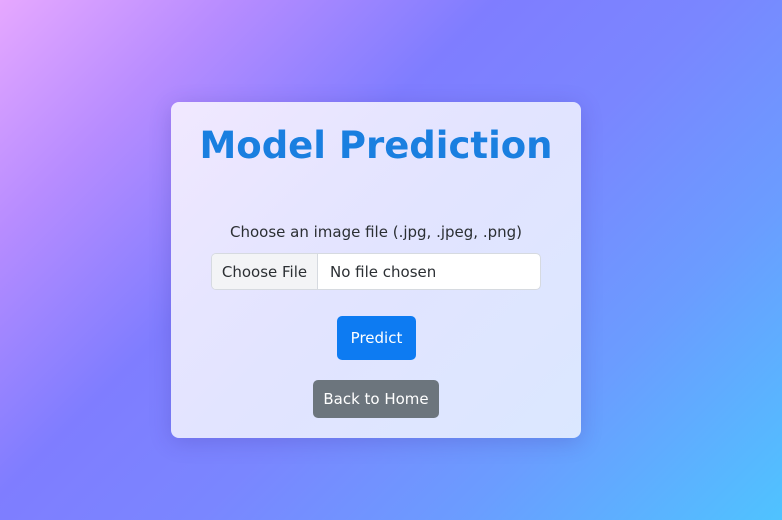 The height and width of the screenshot is (520, 782). Describe the element at coordinates (376, 145) in the screenshot. I see `page-title: Model Prediction` at that location.